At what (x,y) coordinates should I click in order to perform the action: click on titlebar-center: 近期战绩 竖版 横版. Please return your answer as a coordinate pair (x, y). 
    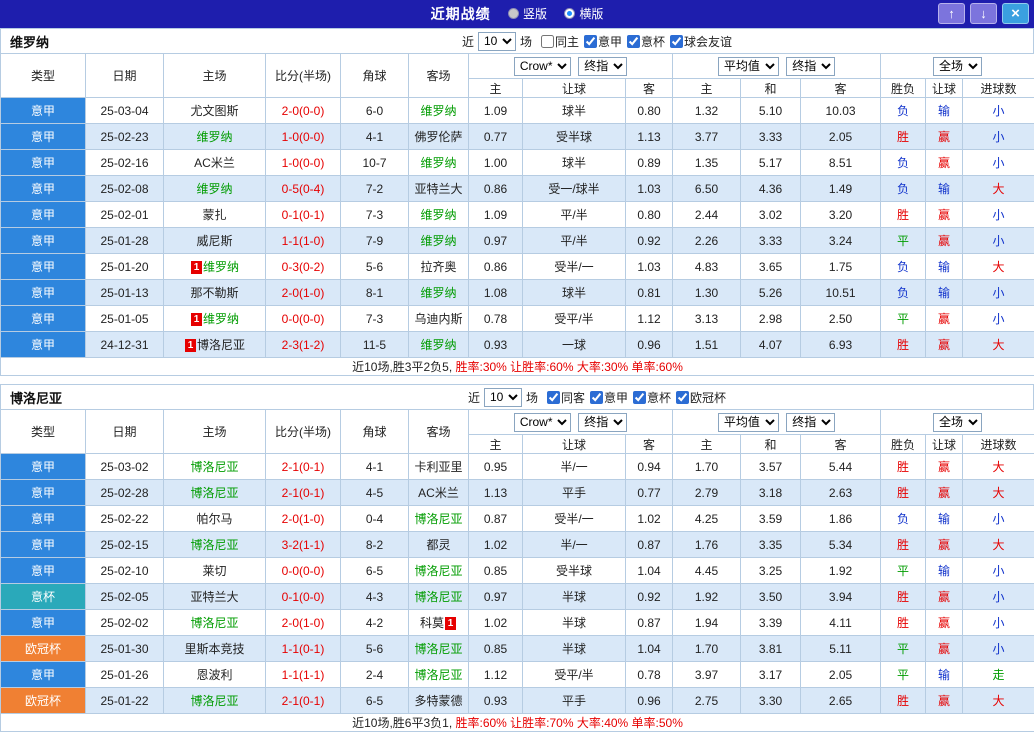
    Looking at the image, I should click on (517, 14).